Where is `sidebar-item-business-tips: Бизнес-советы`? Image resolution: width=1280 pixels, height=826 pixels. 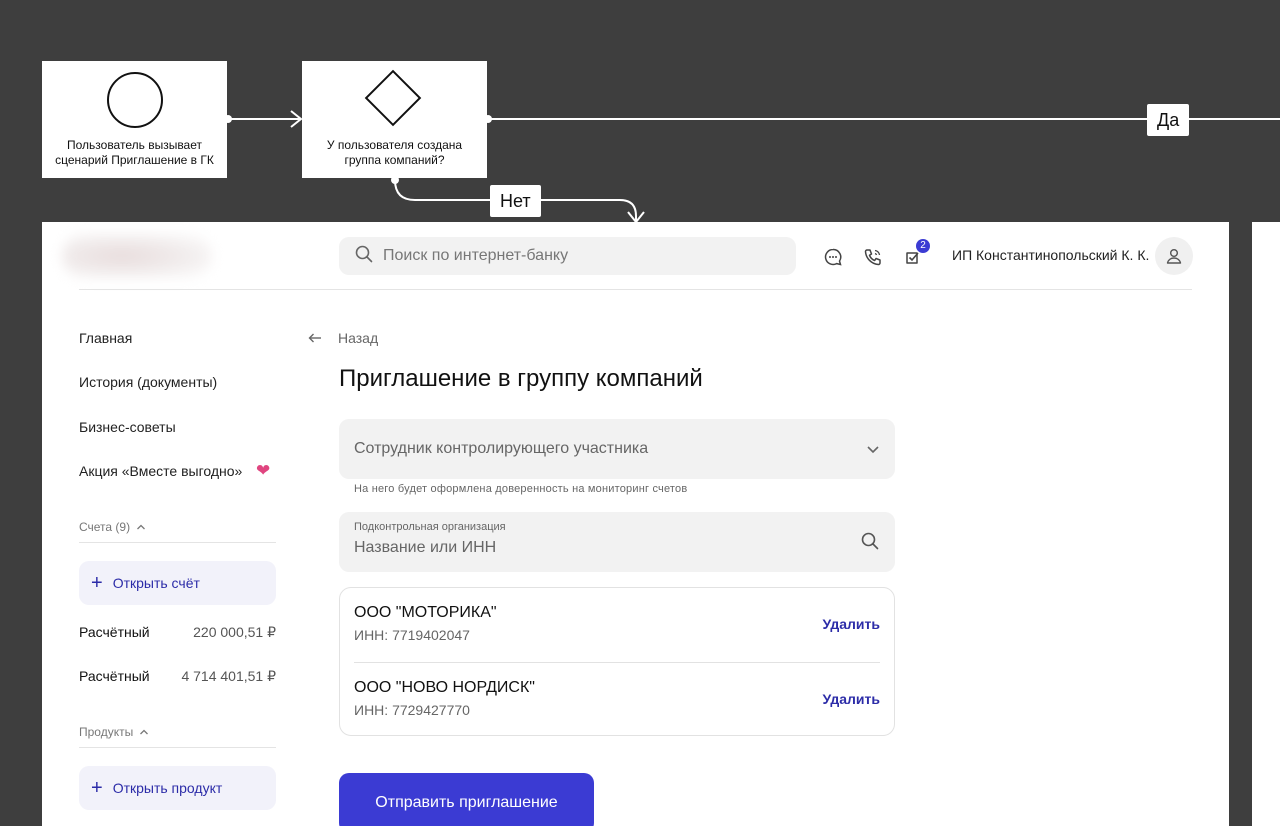 sidebar-item-business-tips: Бизнес-советы is located at coordinates (127, 427).